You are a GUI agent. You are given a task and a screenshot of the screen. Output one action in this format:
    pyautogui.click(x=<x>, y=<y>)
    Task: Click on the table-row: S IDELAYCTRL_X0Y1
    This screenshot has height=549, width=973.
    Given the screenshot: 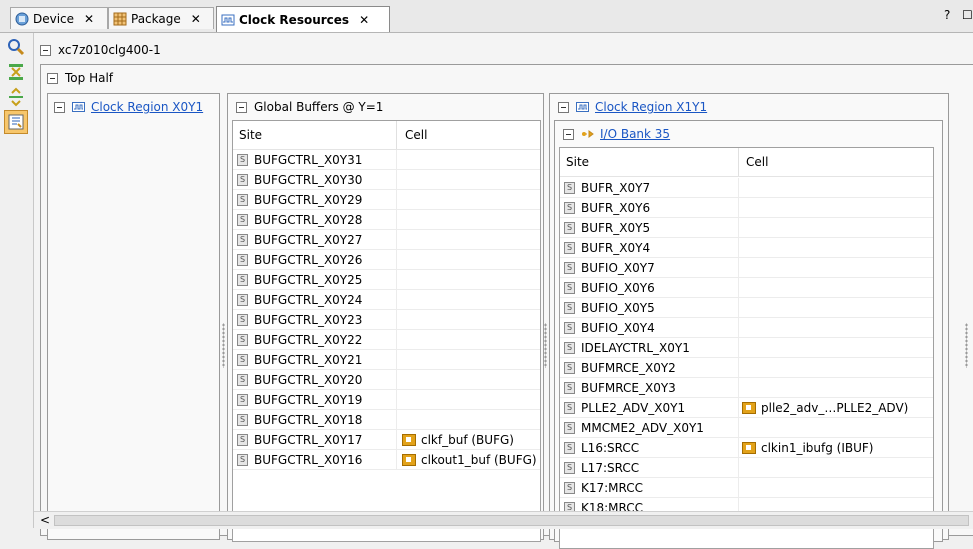 What is the action you would take?
    pyautogui.click(x=746, y=348)
    